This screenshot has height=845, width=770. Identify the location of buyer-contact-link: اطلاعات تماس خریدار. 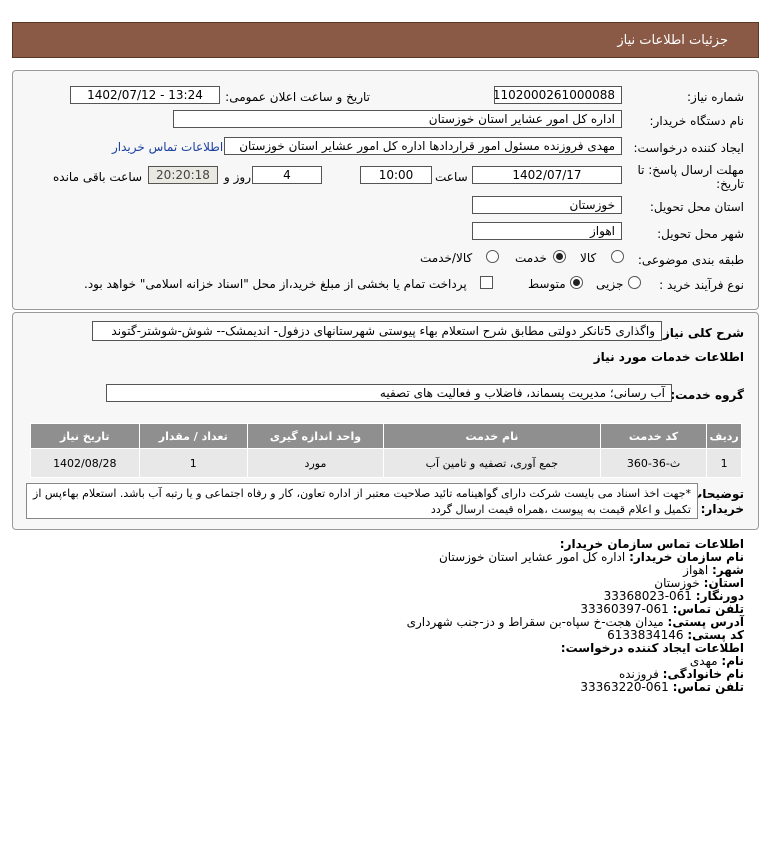
(167, 147).